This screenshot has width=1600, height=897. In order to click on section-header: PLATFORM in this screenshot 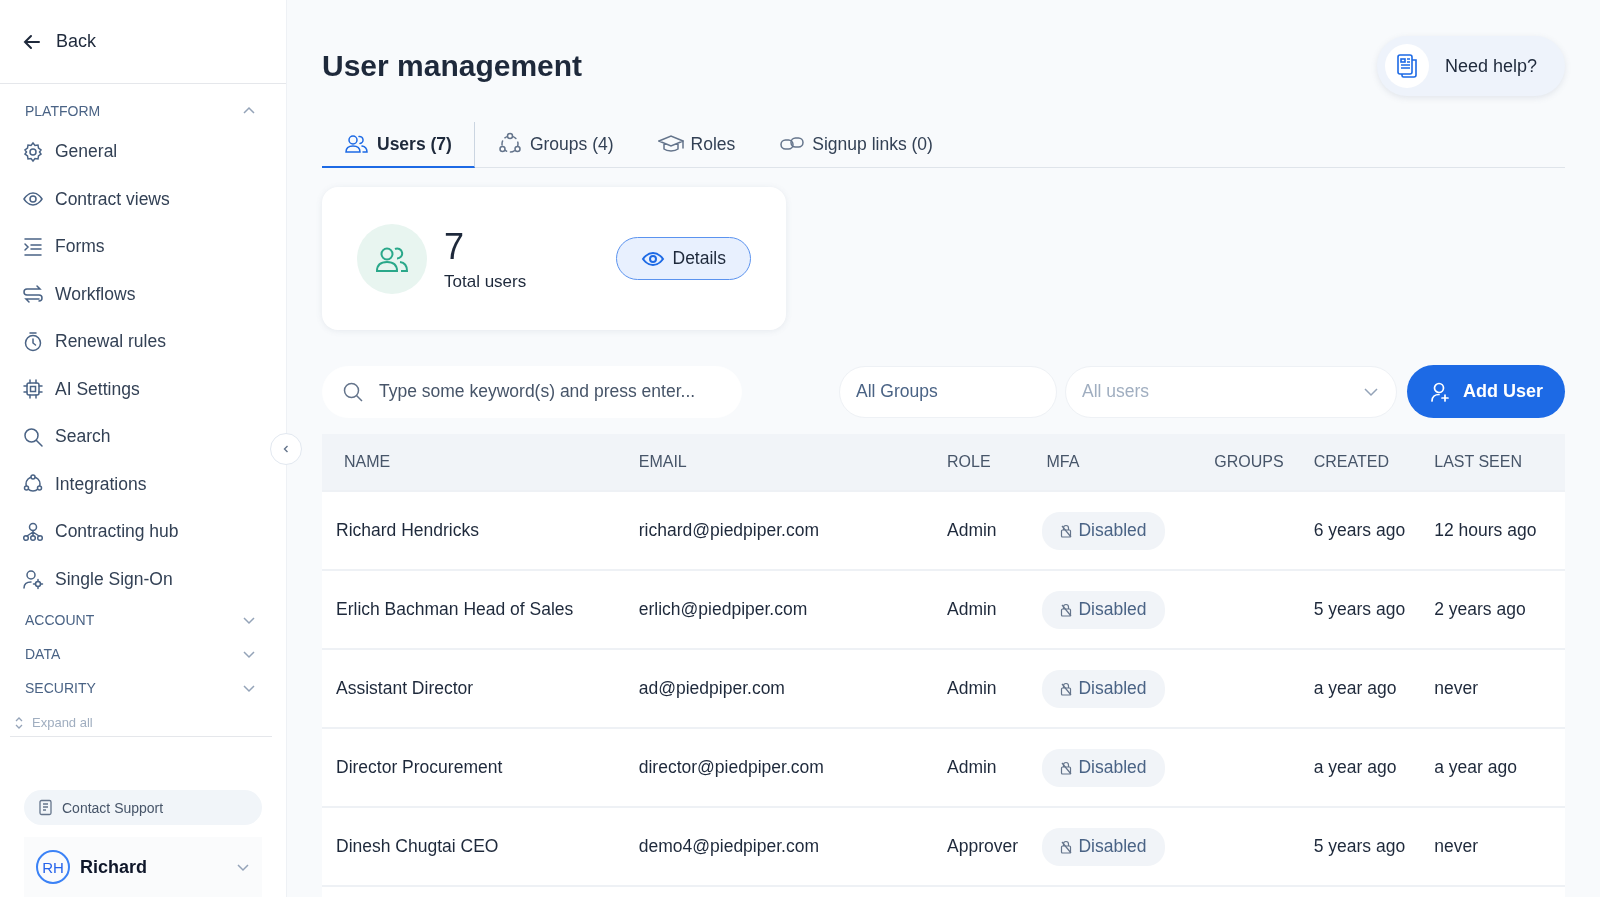, I will do `click(141, 111)`.